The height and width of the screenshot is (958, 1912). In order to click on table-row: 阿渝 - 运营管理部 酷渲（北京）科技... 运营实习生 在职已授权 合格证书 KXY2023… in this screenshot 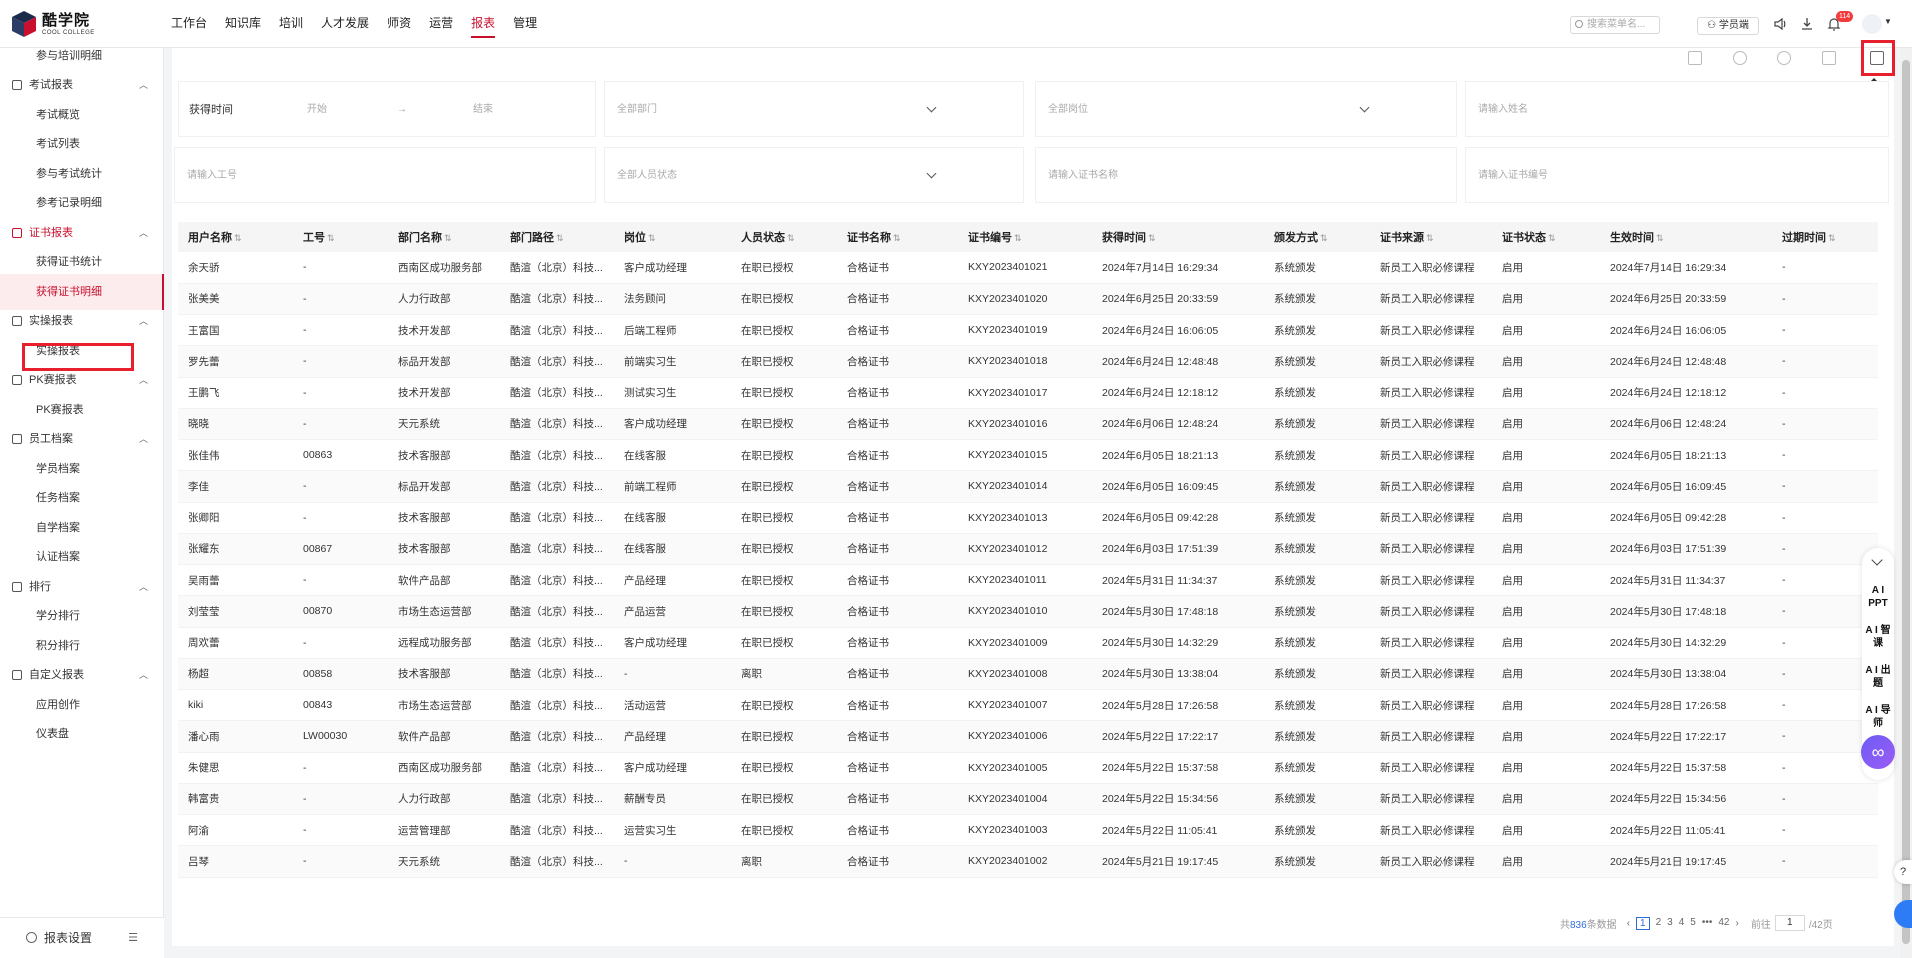, I will do `click(1028, 830)`.